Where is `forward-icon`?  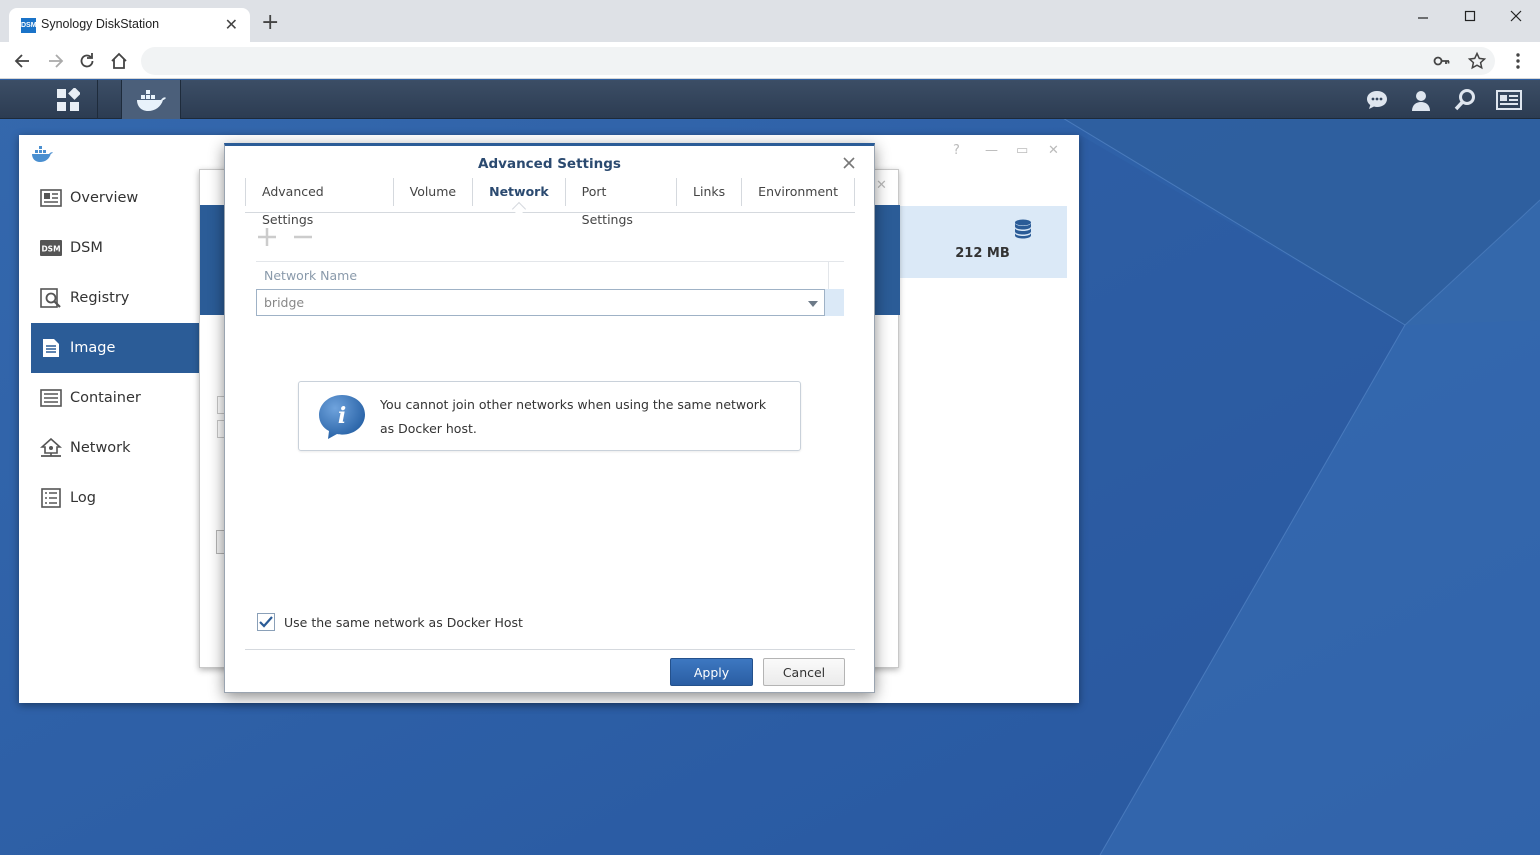 forward-icon is located at coordinates (55, 61).